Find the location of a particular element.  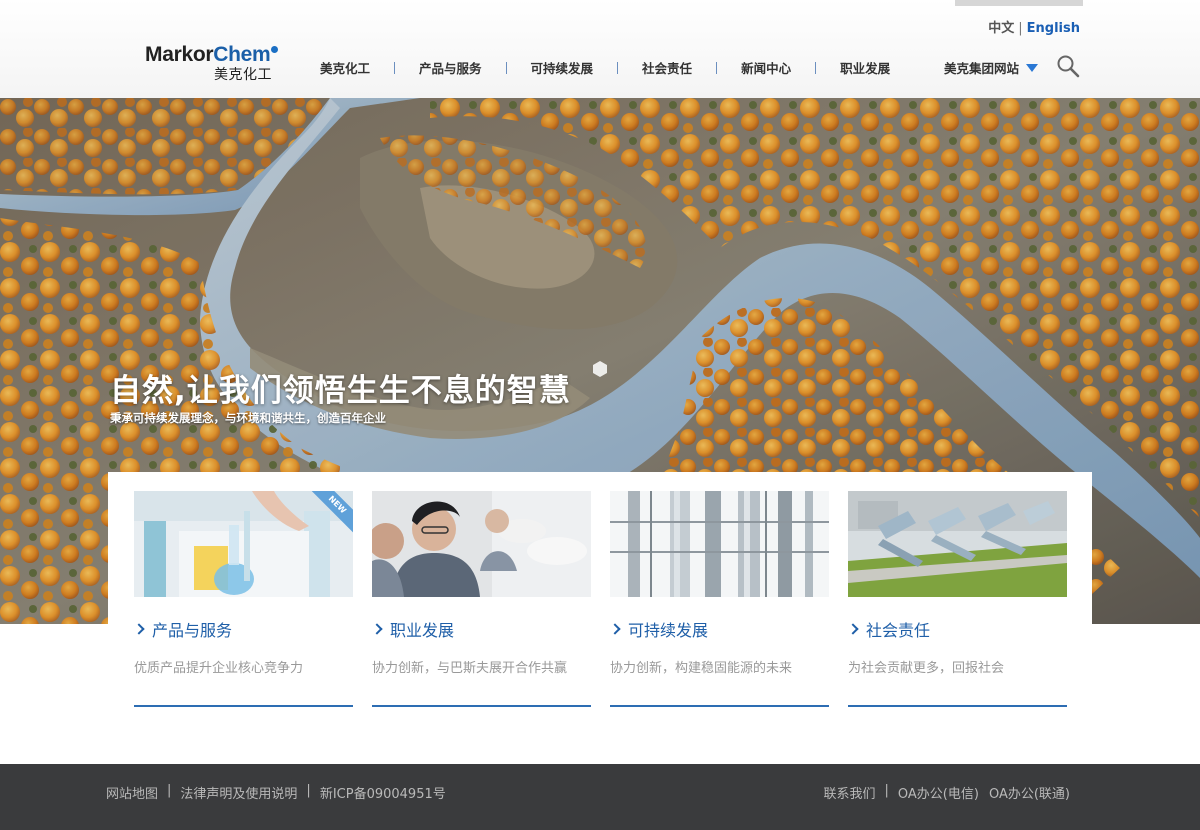

language-switcher: 中文 | English is located at coordinates (1034, 26).